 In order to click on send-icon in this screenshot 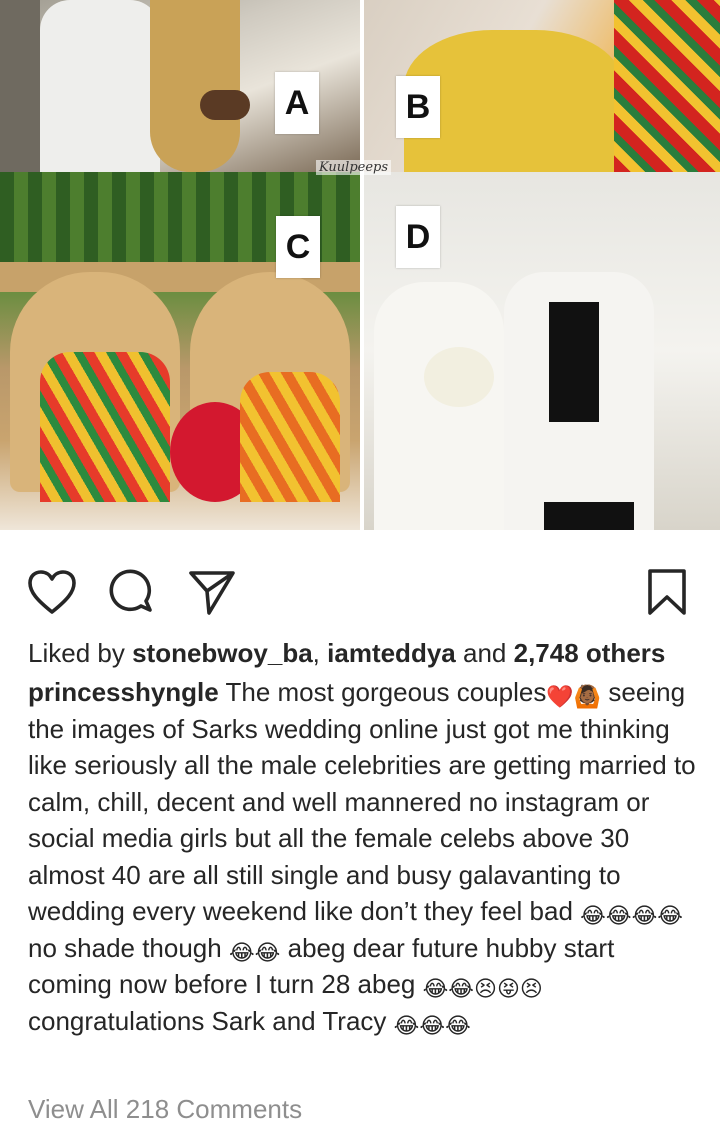, I will do `click(212, 593)`.